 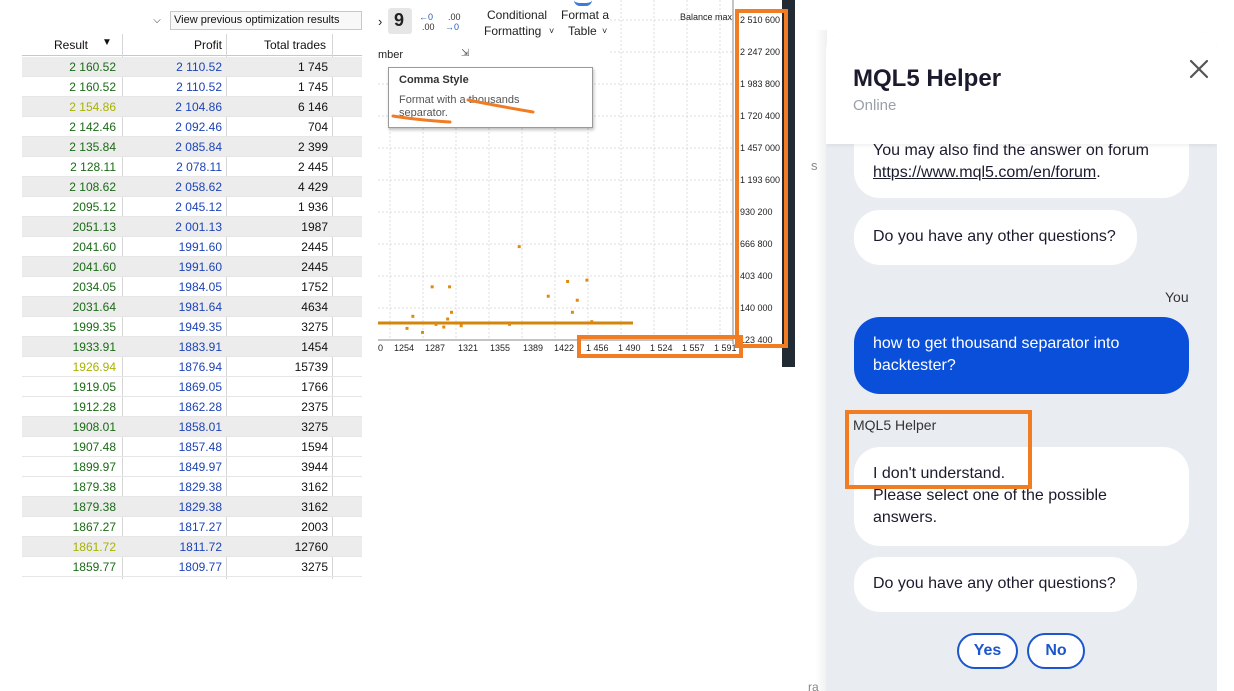 I want to click on conditional-formatting-button: Conditional Formatting ˅, so click(x=519, y=24).